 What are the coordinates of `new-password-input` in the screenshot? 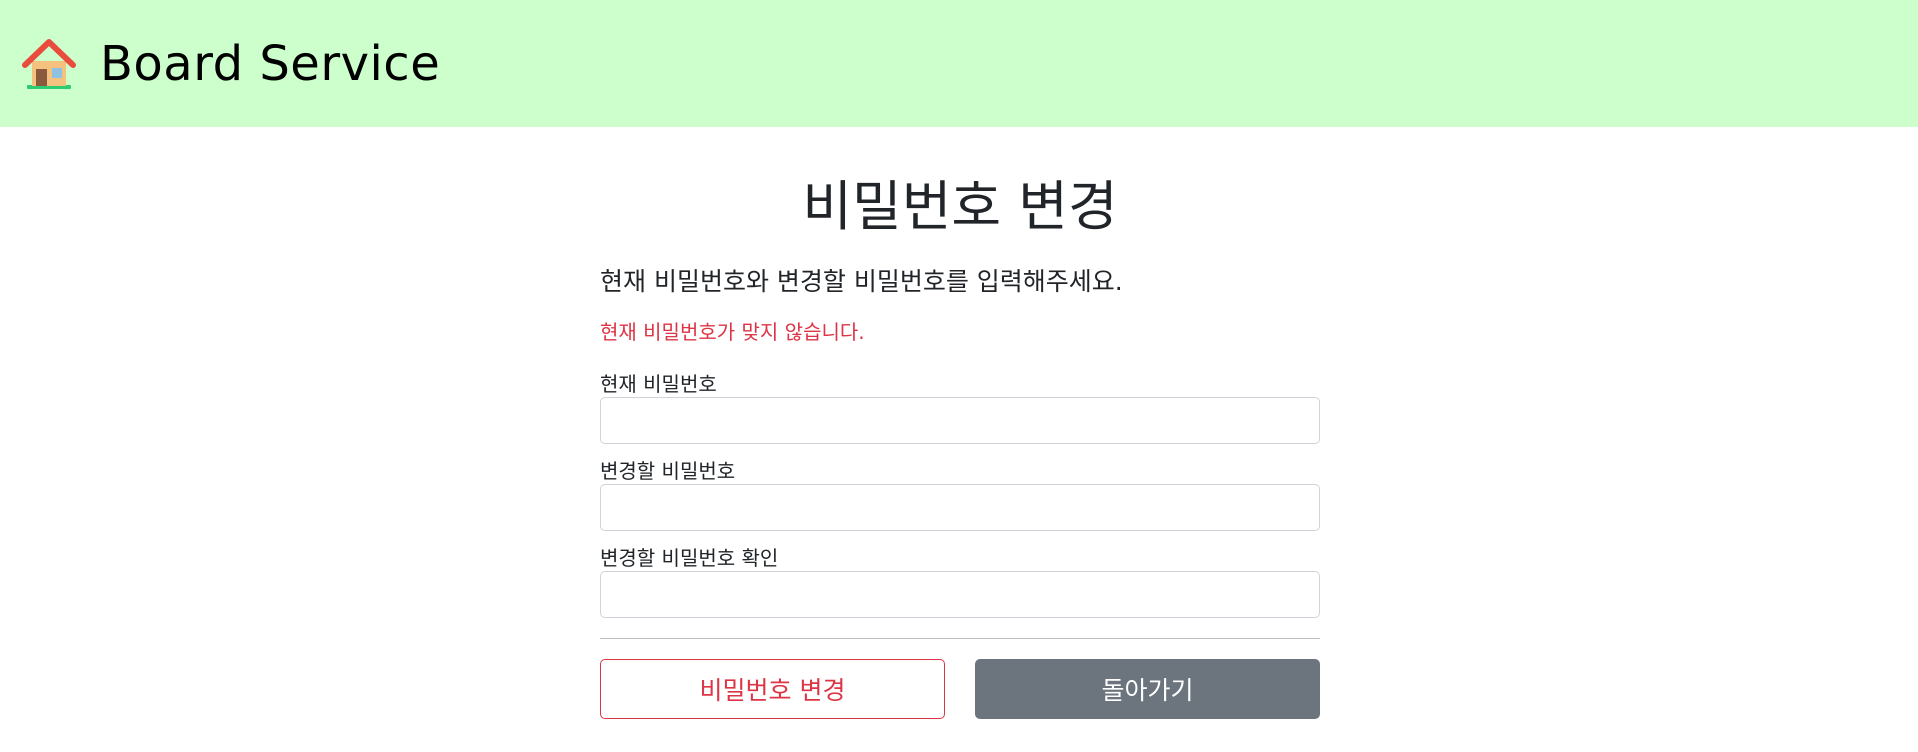 It's located at (960, 507).